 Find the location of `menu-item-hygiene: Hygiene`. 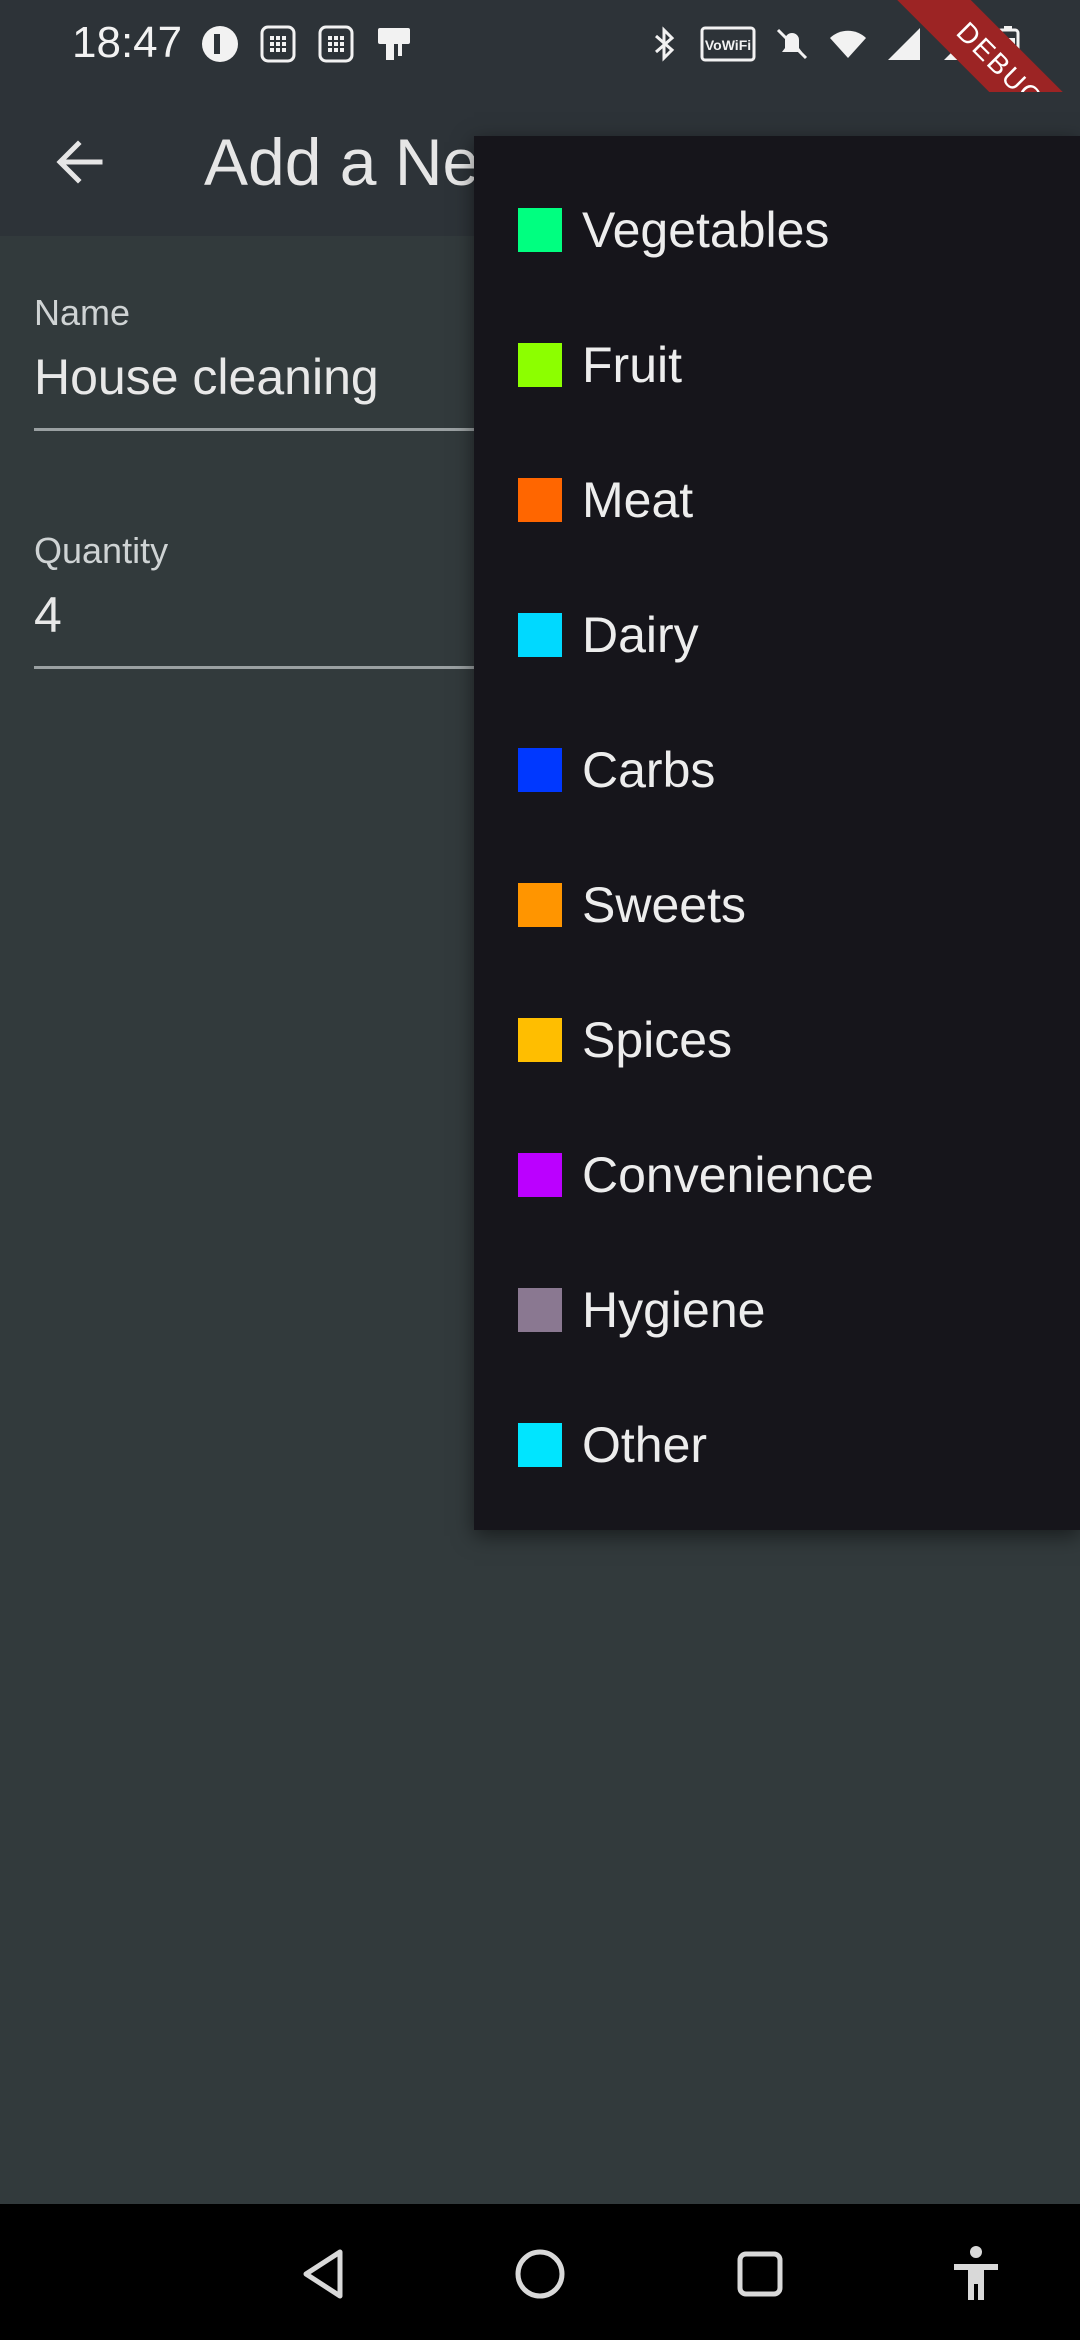

menu-item-hygiene: Hygiene is located at coordinates (777, 1309).